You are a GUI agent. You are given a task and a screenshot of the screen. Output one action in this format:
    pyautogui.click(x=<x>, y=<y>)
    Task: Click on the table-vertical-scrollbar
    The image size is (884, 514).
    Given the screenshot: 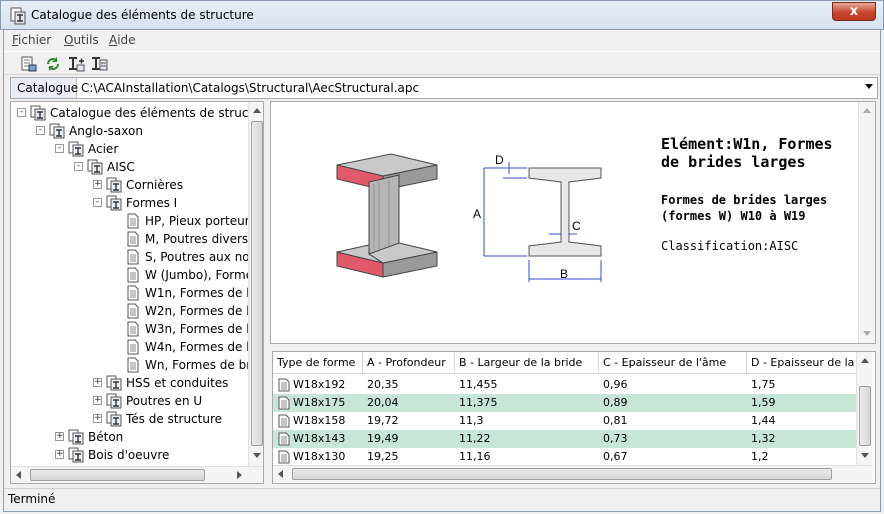 What is the action you would take?
    pyautogui.click(x=864, y=408)
    